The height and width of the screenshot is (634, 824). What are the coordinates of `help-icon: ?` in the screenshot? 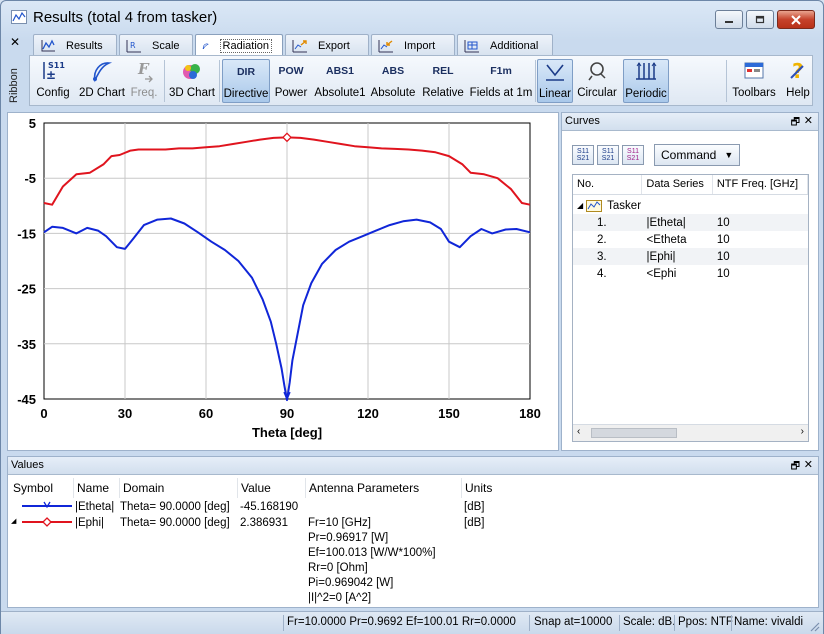 It's located at (798, 71).